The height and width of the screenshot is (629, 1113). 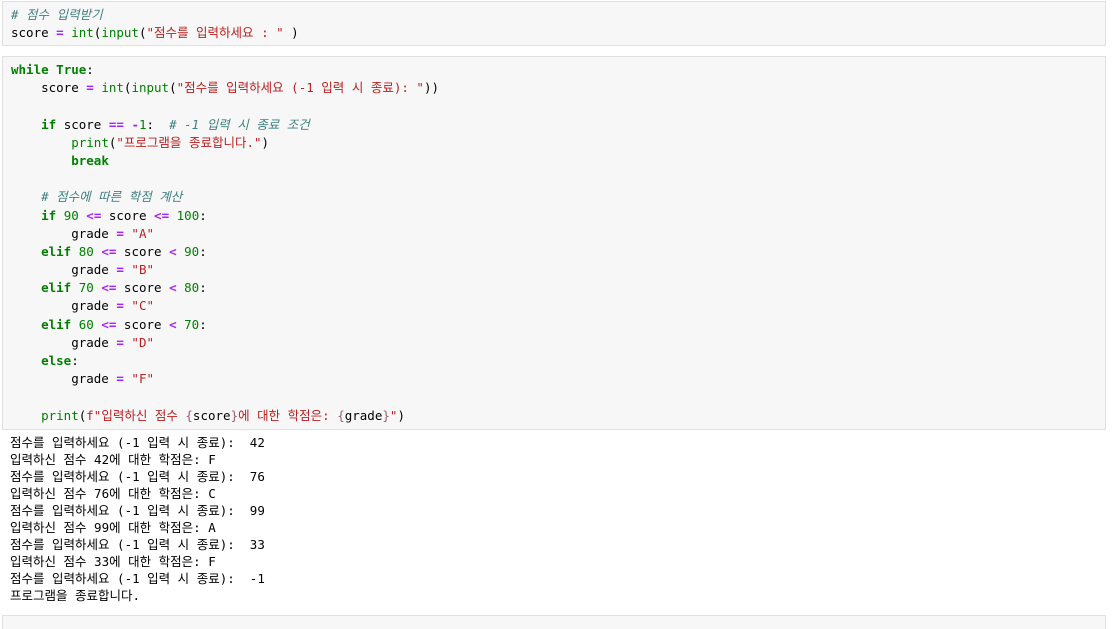 What do you see at coordinates (86, 324) in the screenshot?
I see `code-token: 60` at bounding box center [86, 324].